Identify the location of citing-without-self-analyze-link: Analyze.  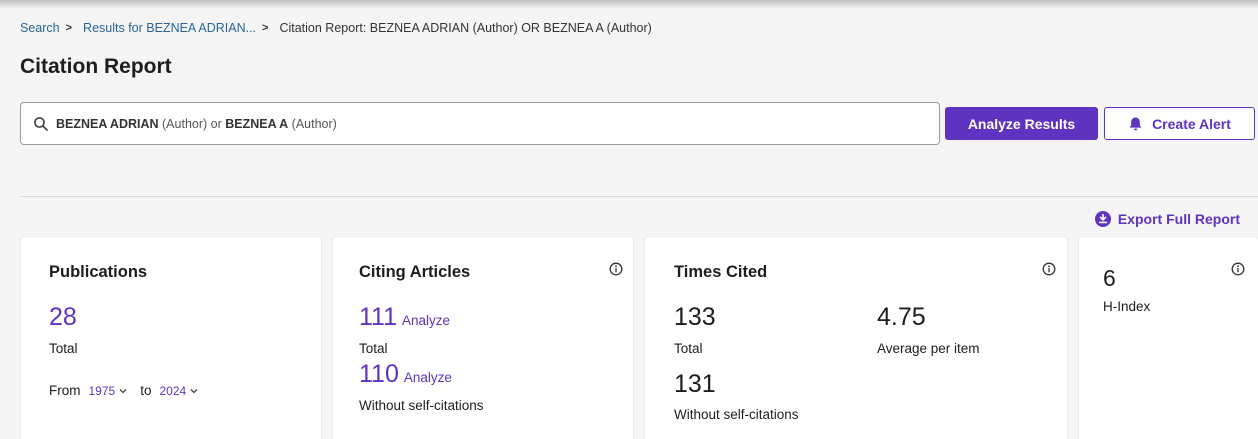
(428, 377).